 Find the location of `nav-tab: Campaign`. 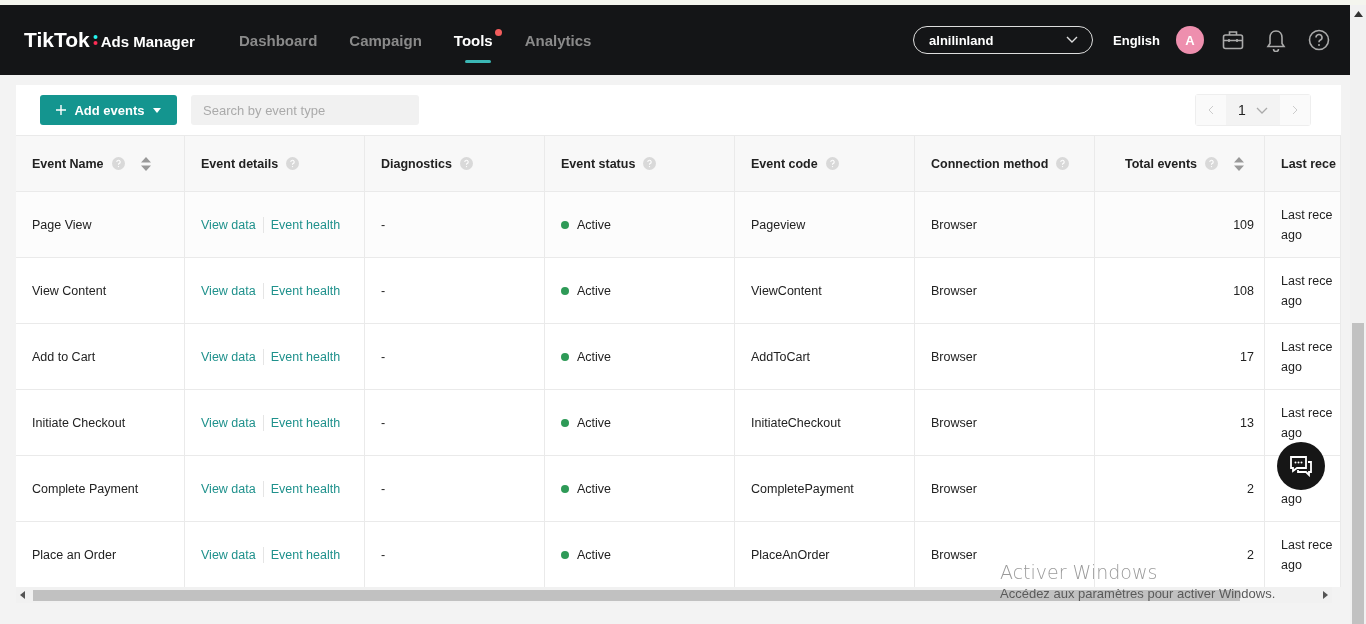

nav-tab: Campaign is located at coordinates (385, 40).